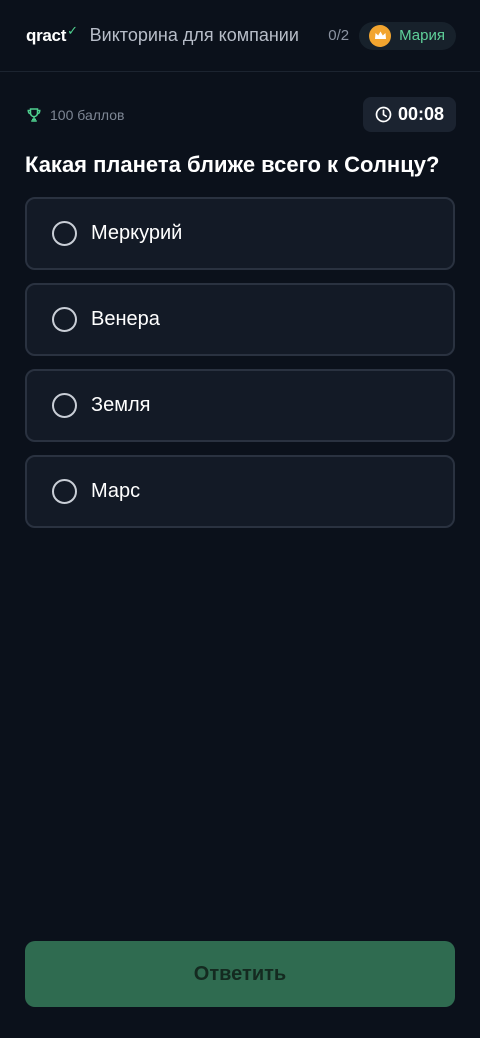  Describe the element at coordinates (240, 233) in the screenshot. I see `answer-option: Меркурий` at that location.